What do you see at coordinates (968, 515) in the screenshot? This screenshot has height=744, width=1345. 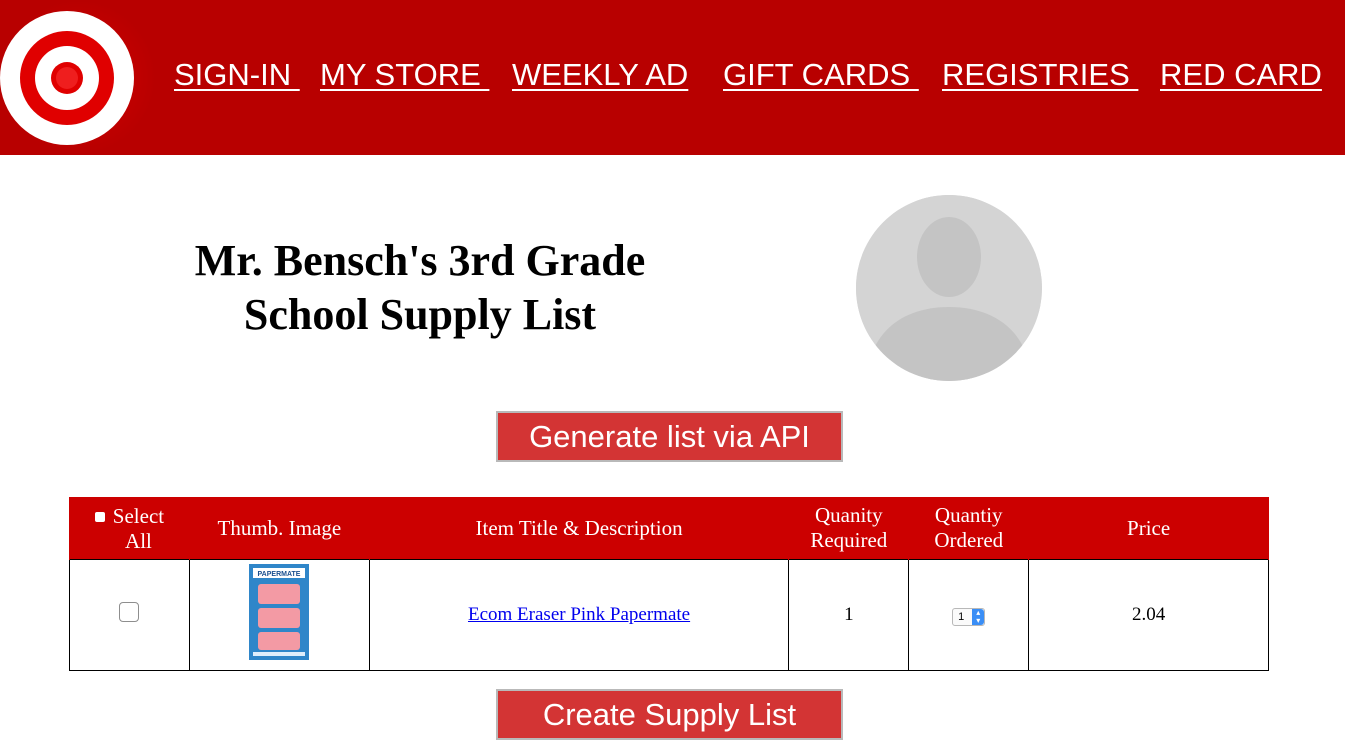 I see `qty-ordered-header-1: Quantiy` at bounding box center [968, 515].